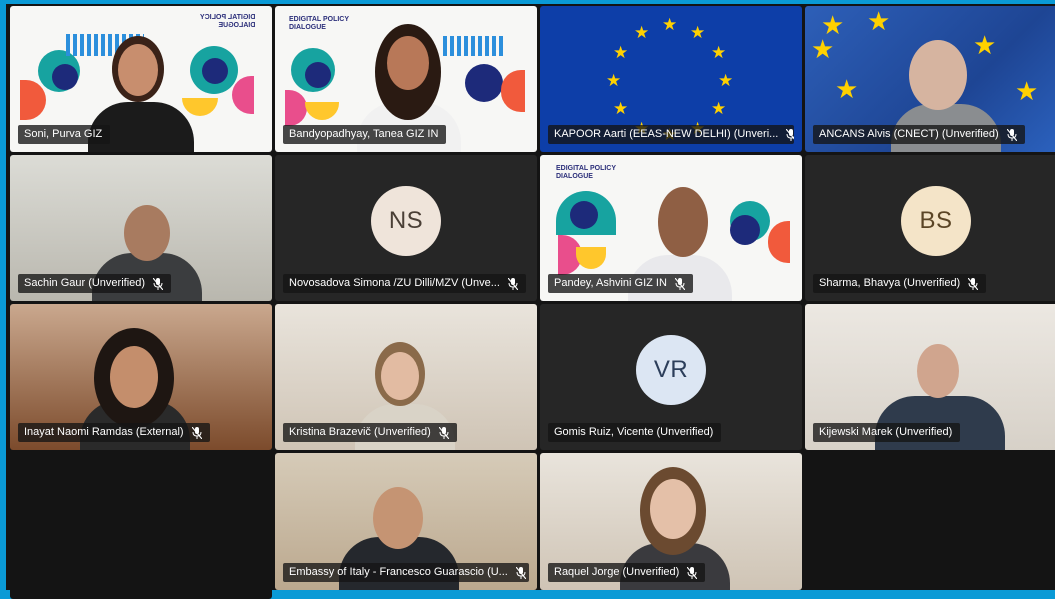  Describe the element at coordinates (95, 283) in the screenshot. I see `participant-name-tag: Sachin Gaur (Unverified)` at that location.